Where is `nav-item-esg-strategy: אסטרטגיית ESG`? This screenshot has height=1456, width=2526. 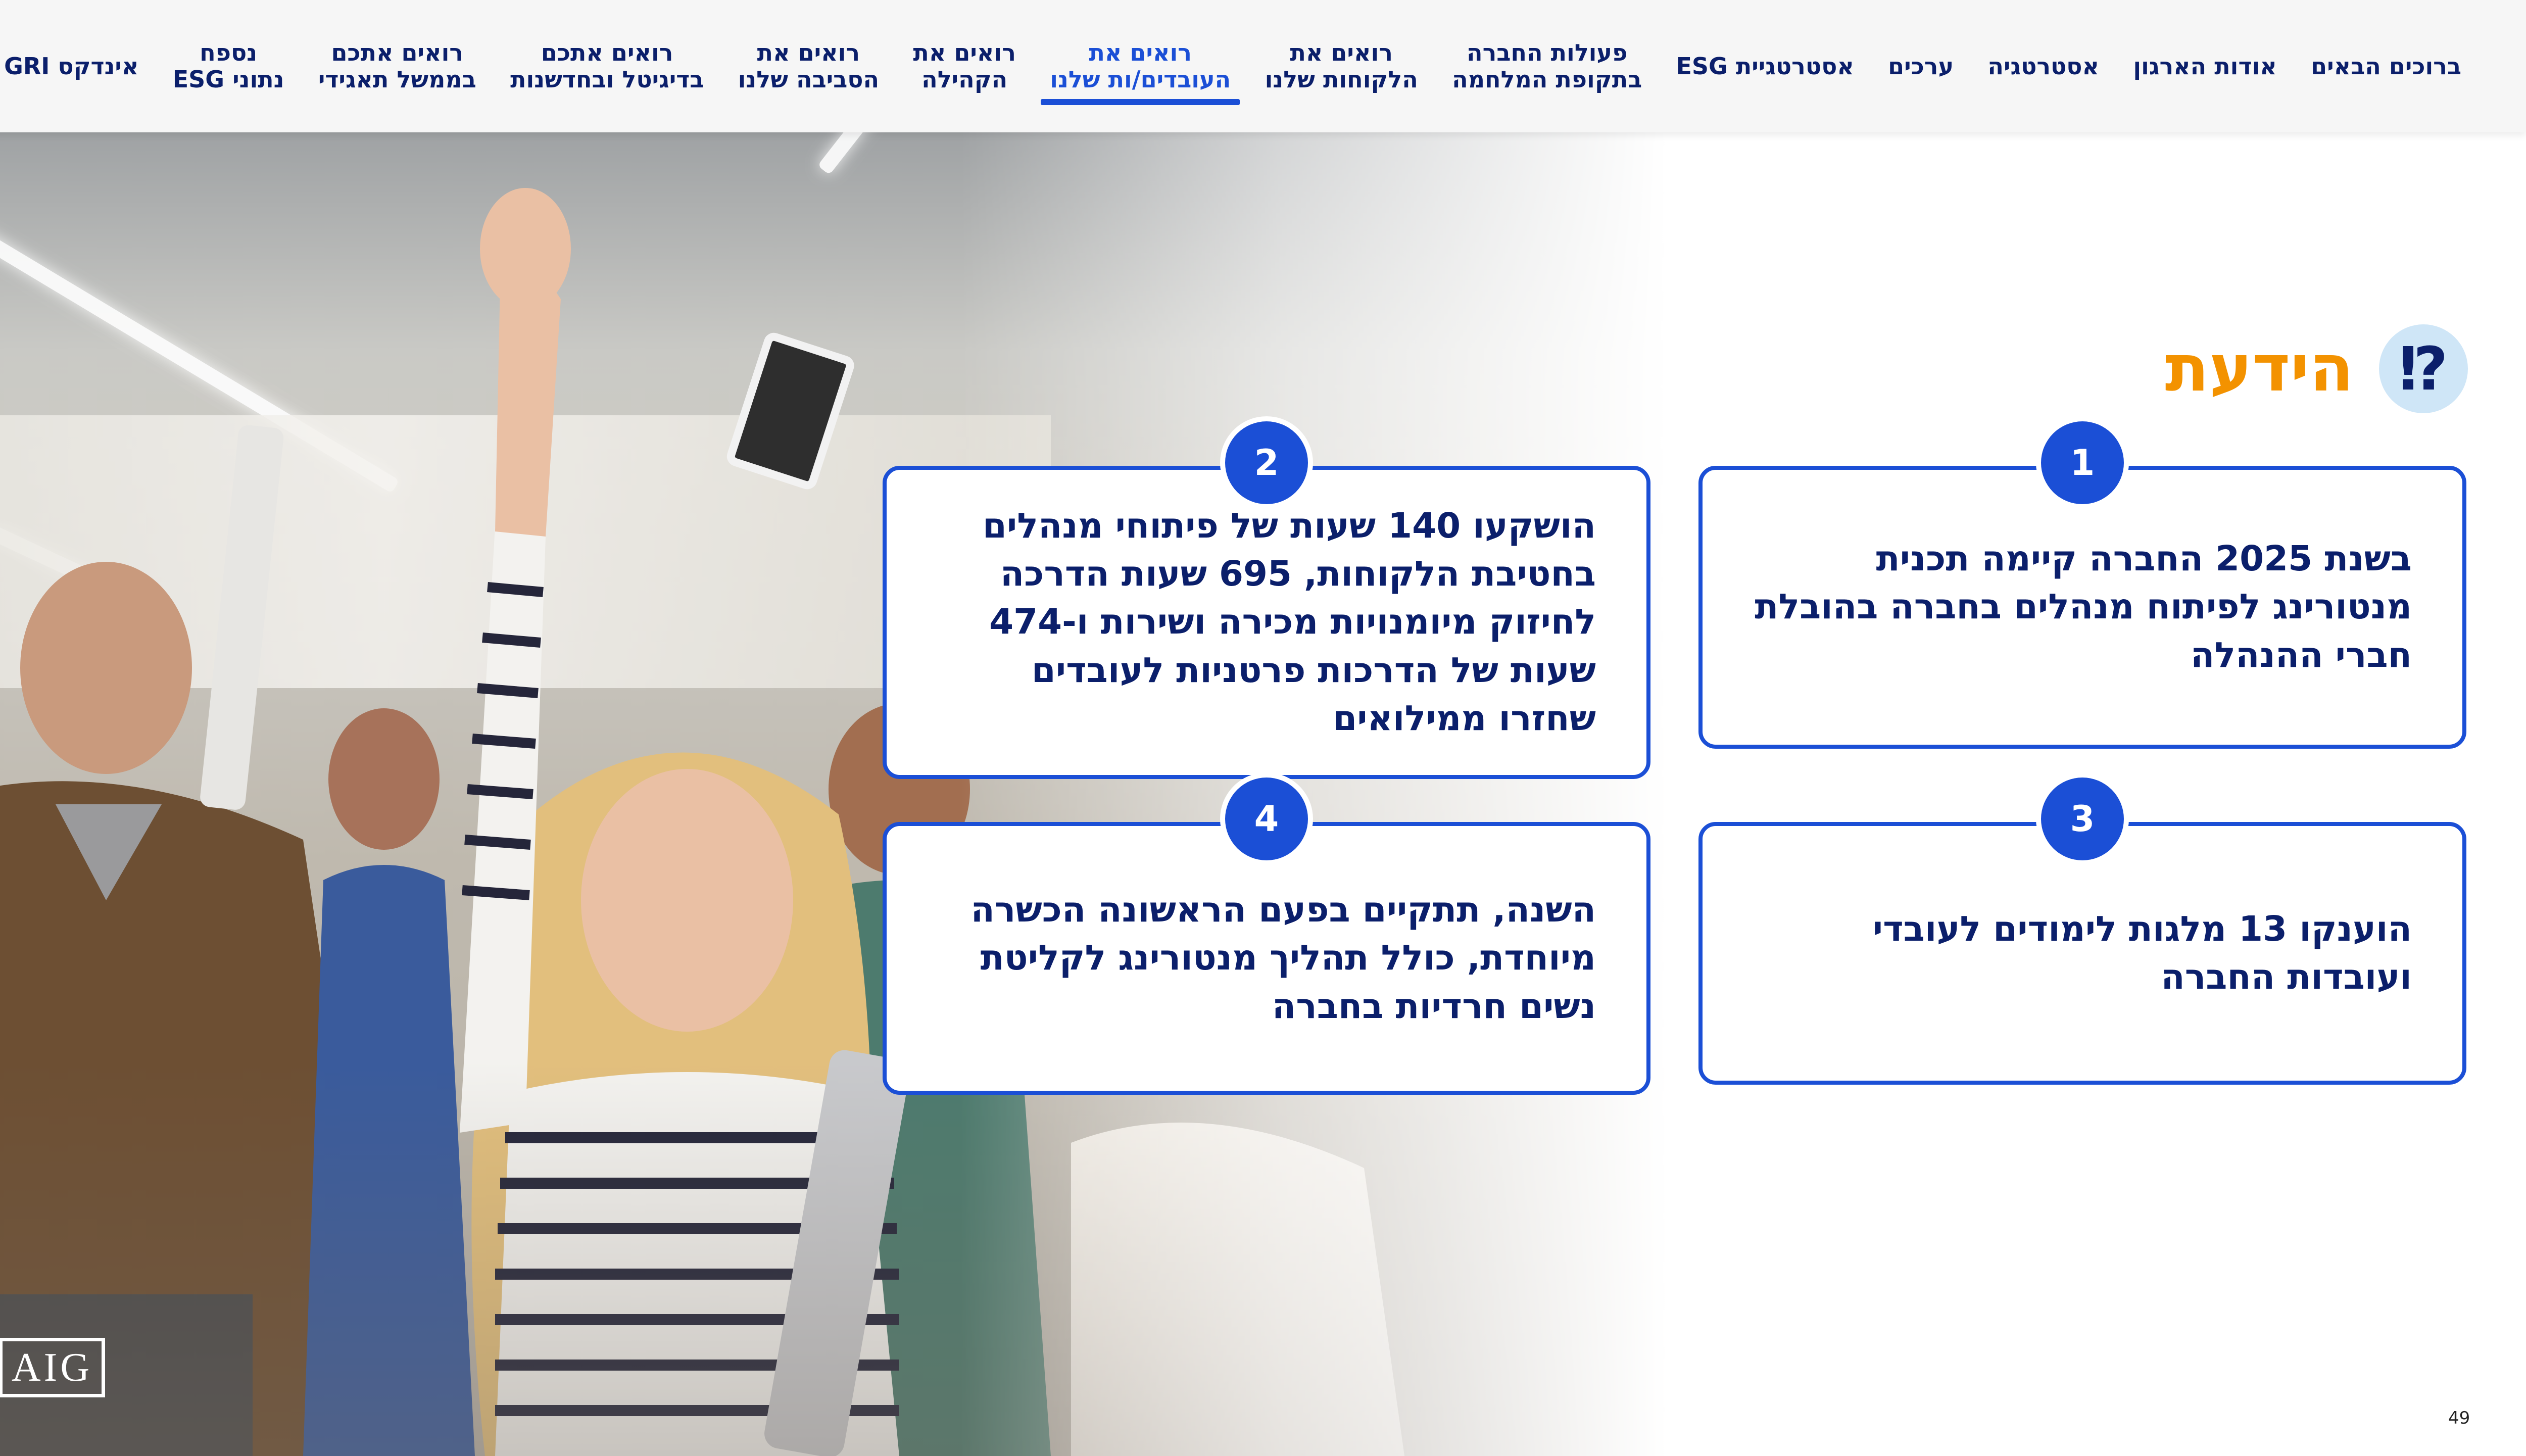
nav-item-esg-strategy: אסטרטגיית ESG is located at coordinates (1765, 66).